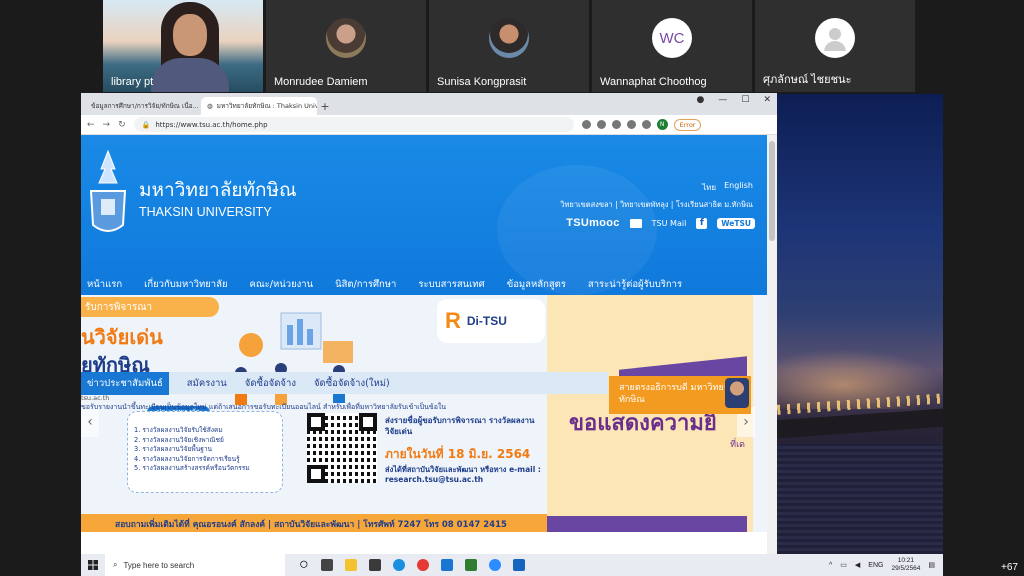 Image resolution: width=1024 pixels, height=576 pixels. What do you see at coordinates (738, 187) in the screenshot?
I see `lang-english-link: English` at bounding box center [738, 187].